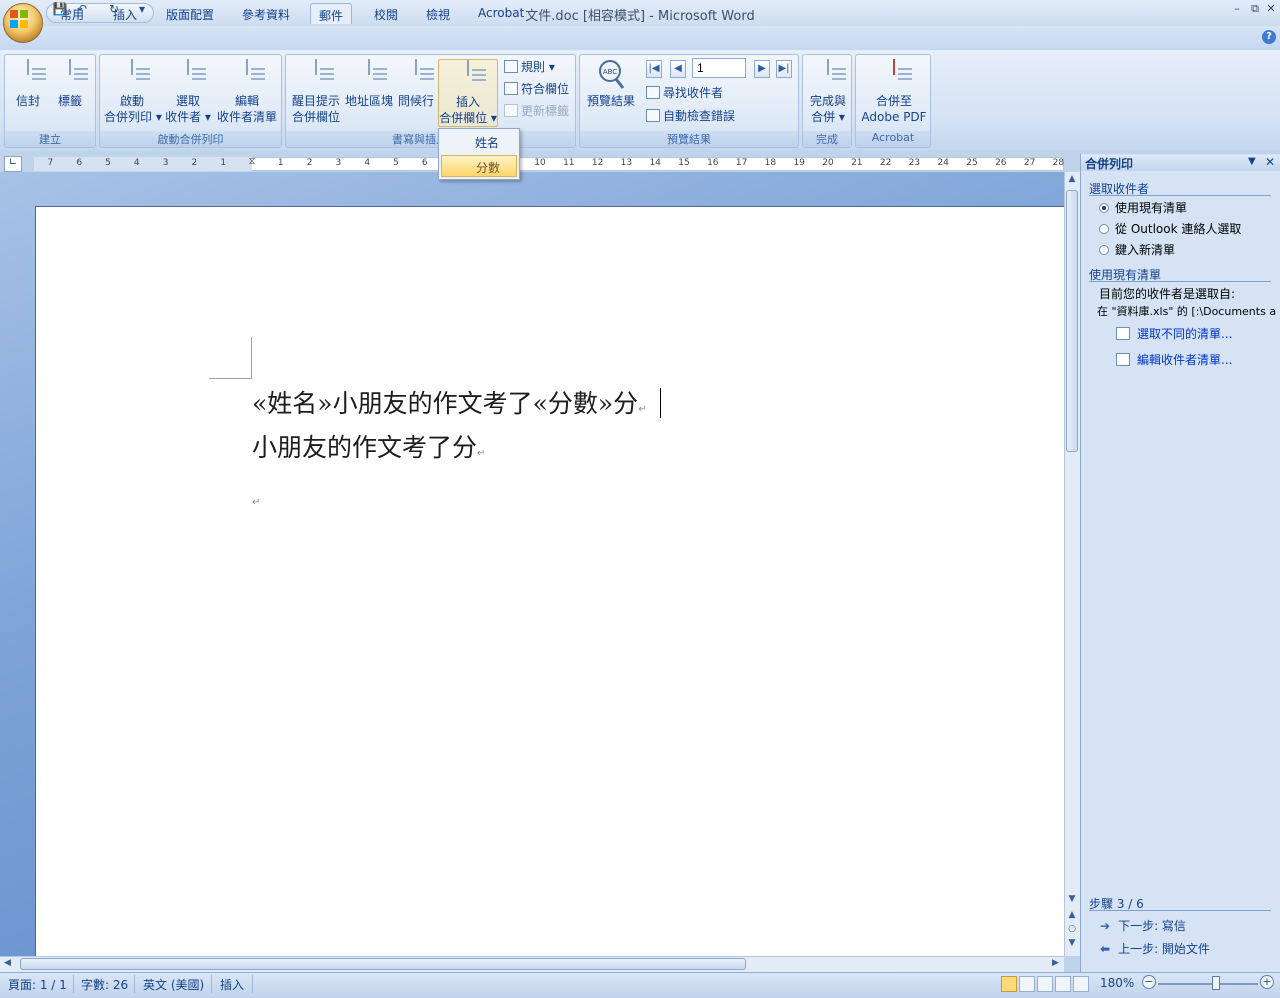 The width and height of the screenshot is (1280, 998). I want to click on ruler-tick-label: 12, so click(597, 163).